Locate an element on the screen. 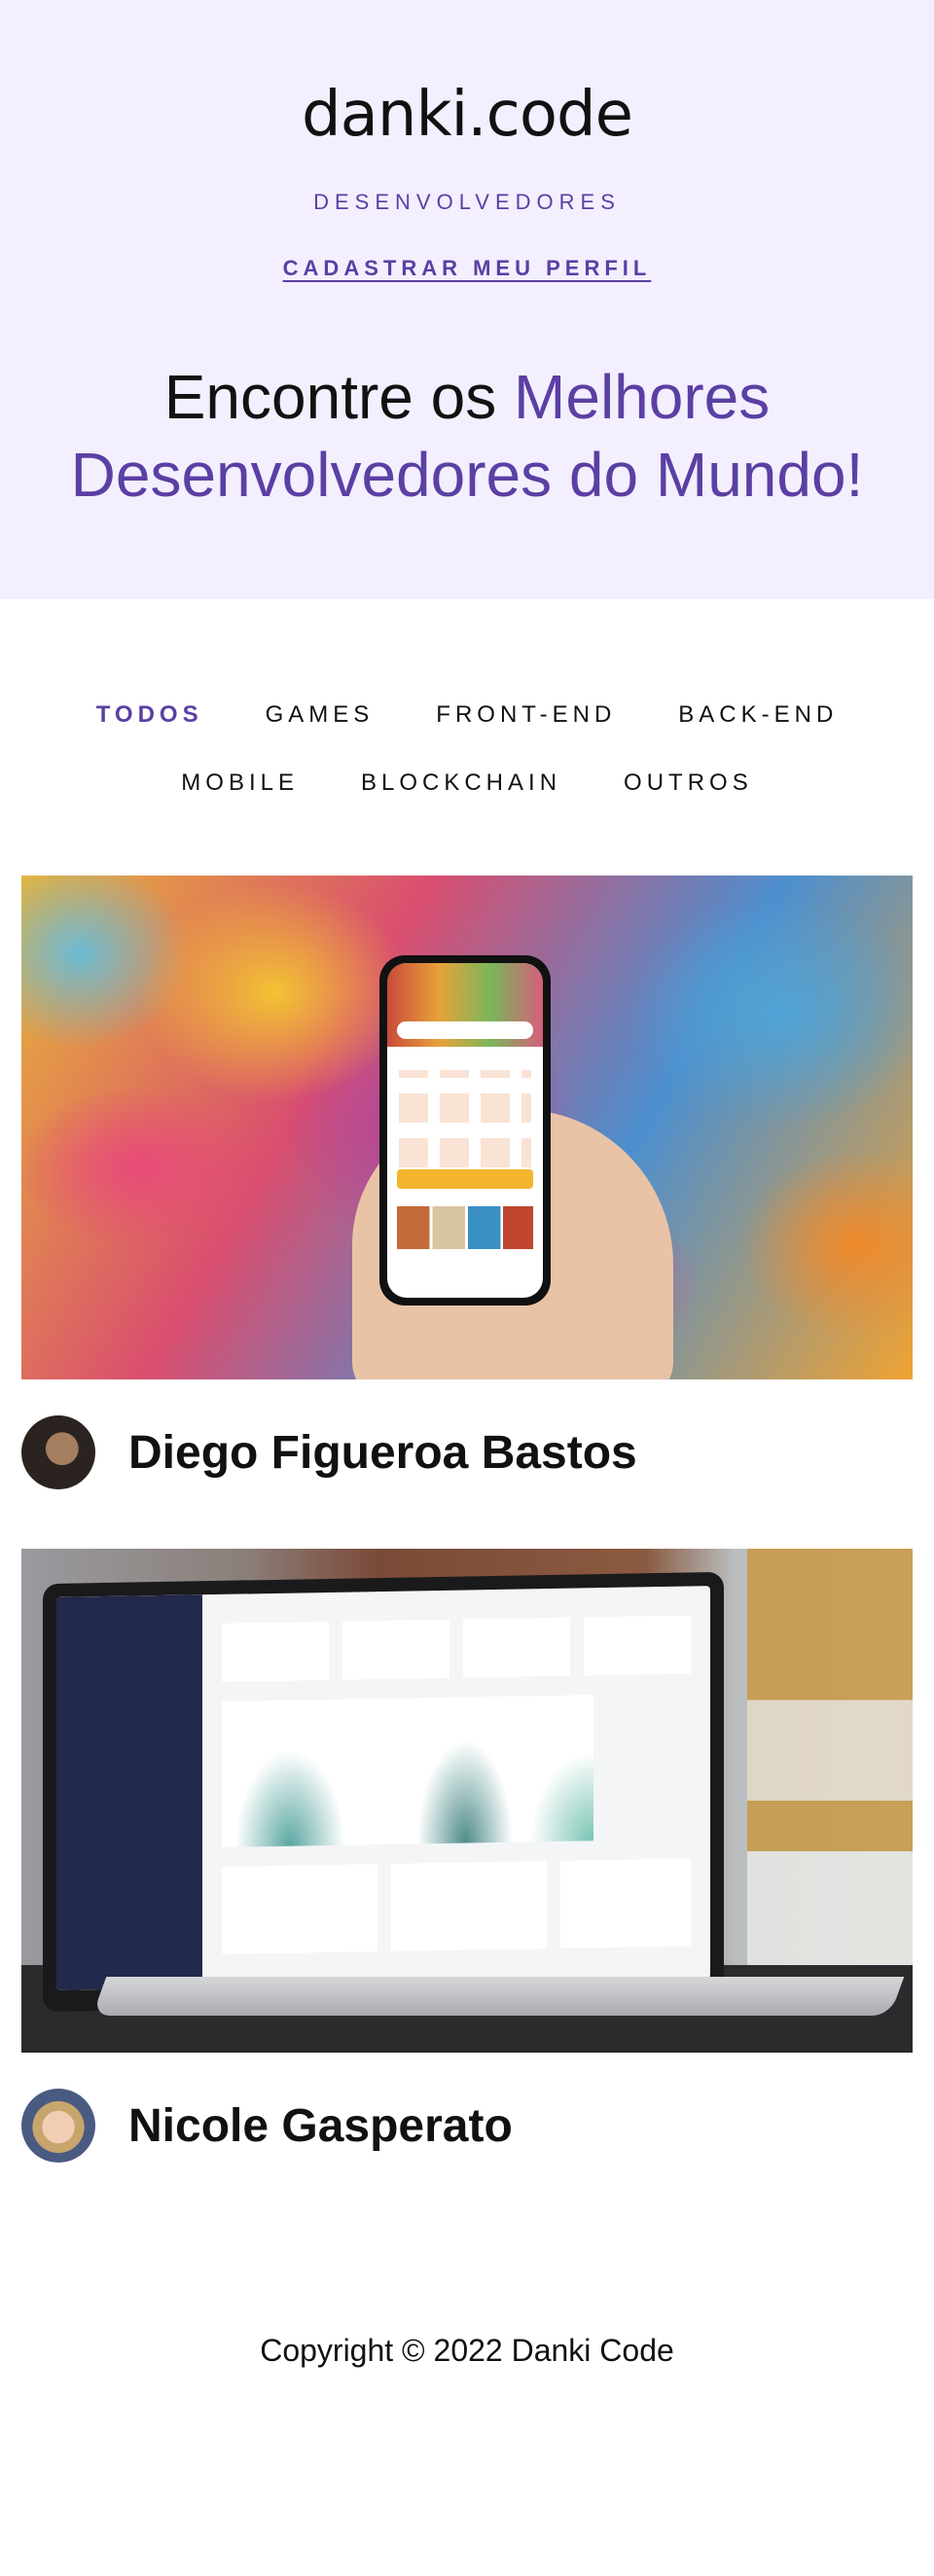  filter-row-2: MOBILE BLOCKCHAIN OUTROS is located at coordinates (467, 783).